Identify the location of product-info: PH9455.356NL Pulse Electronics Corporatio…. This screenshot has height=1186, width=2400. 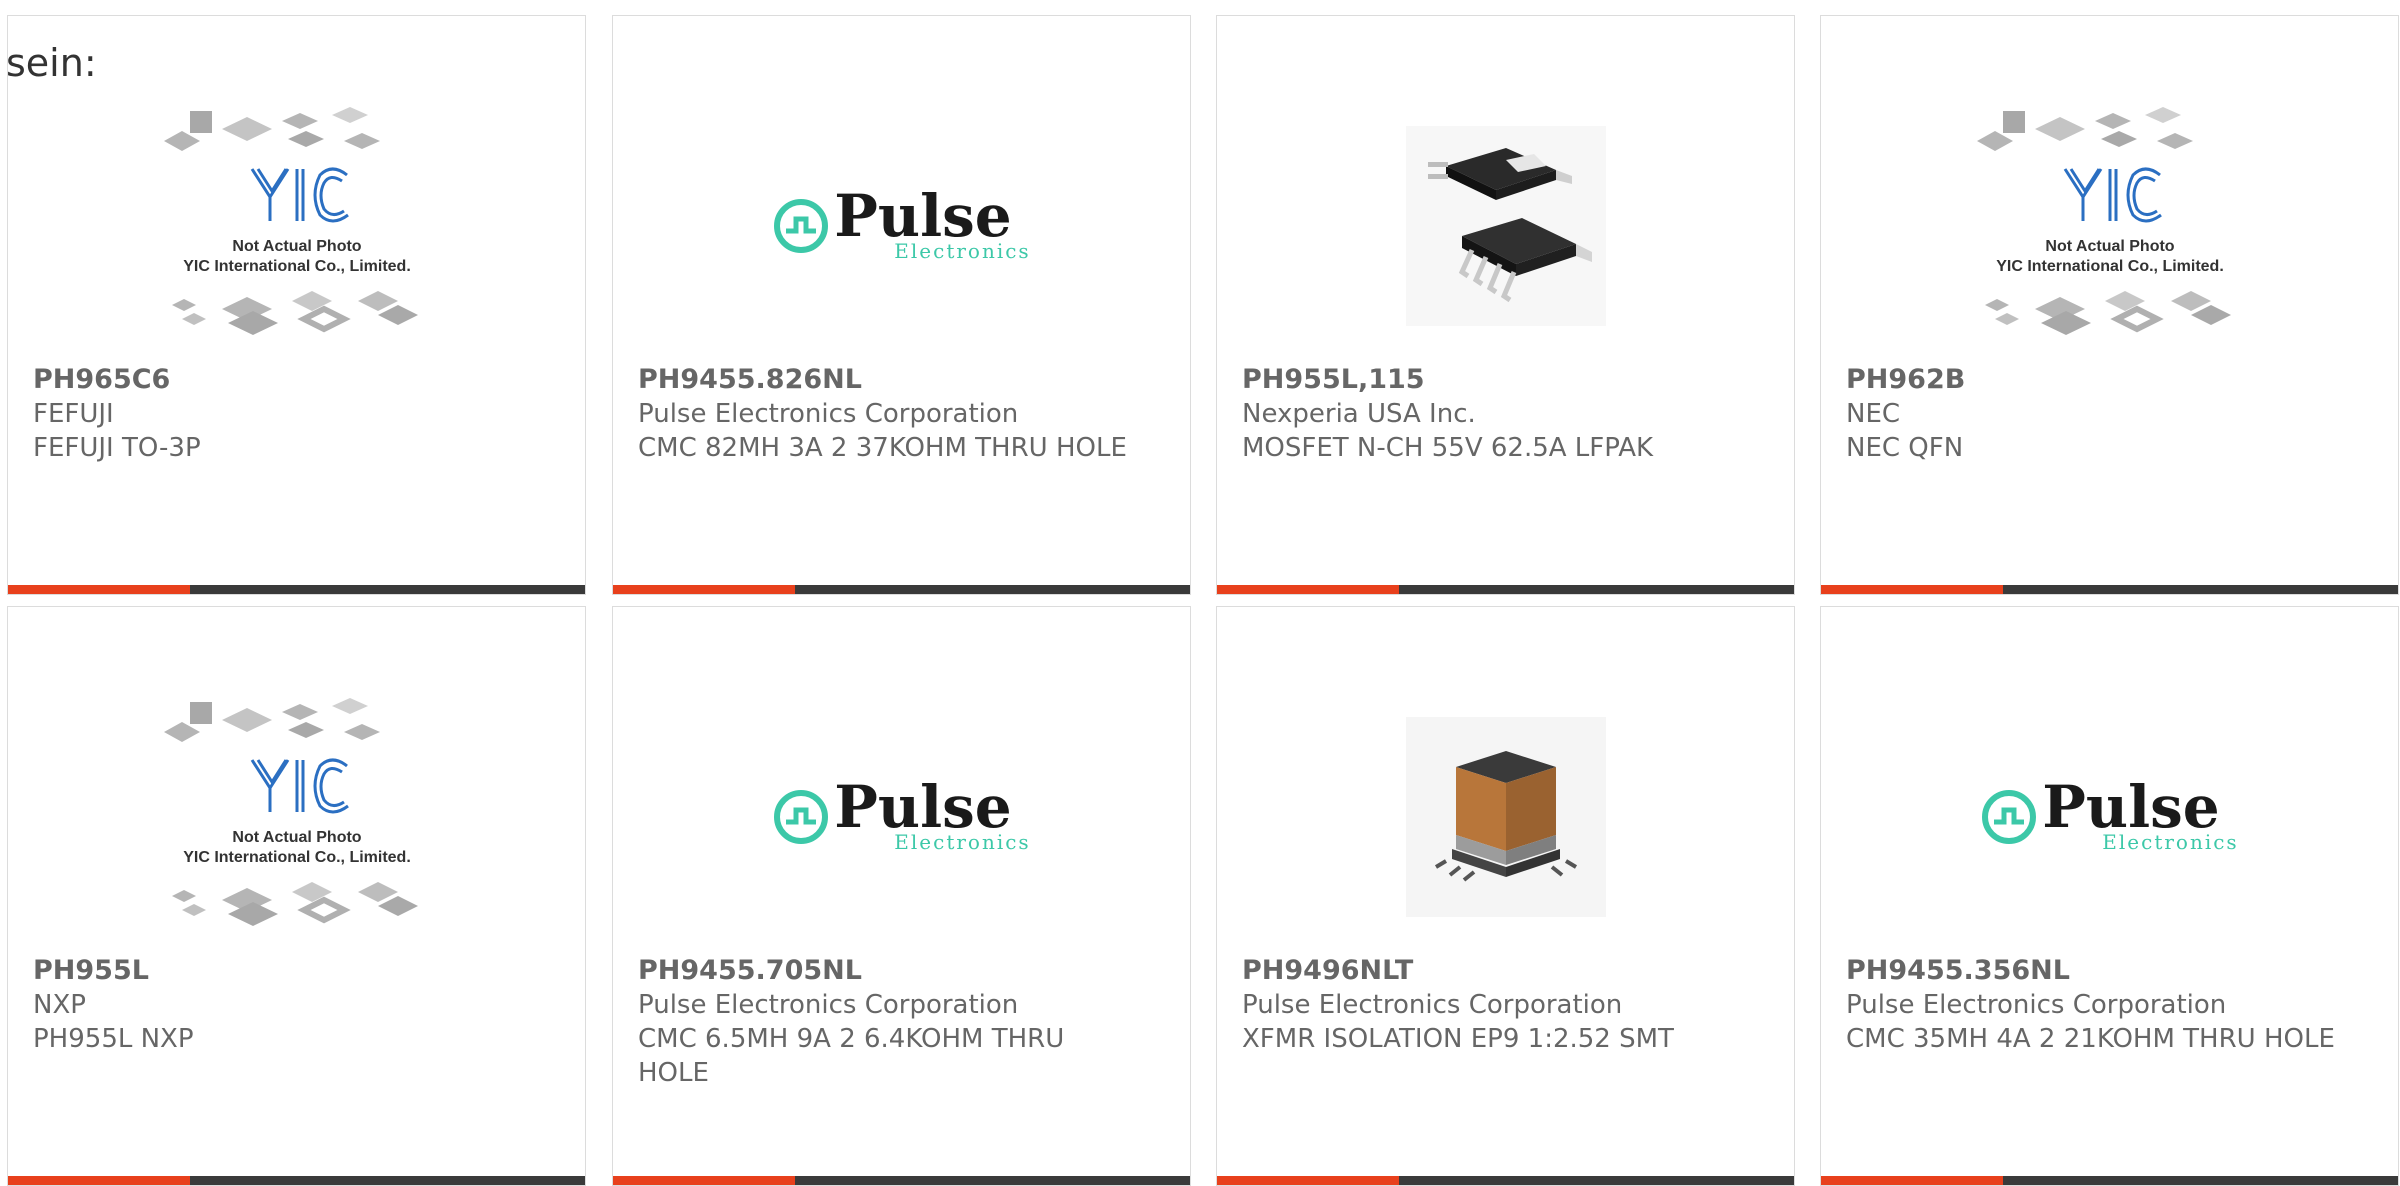
(2092, 1005).